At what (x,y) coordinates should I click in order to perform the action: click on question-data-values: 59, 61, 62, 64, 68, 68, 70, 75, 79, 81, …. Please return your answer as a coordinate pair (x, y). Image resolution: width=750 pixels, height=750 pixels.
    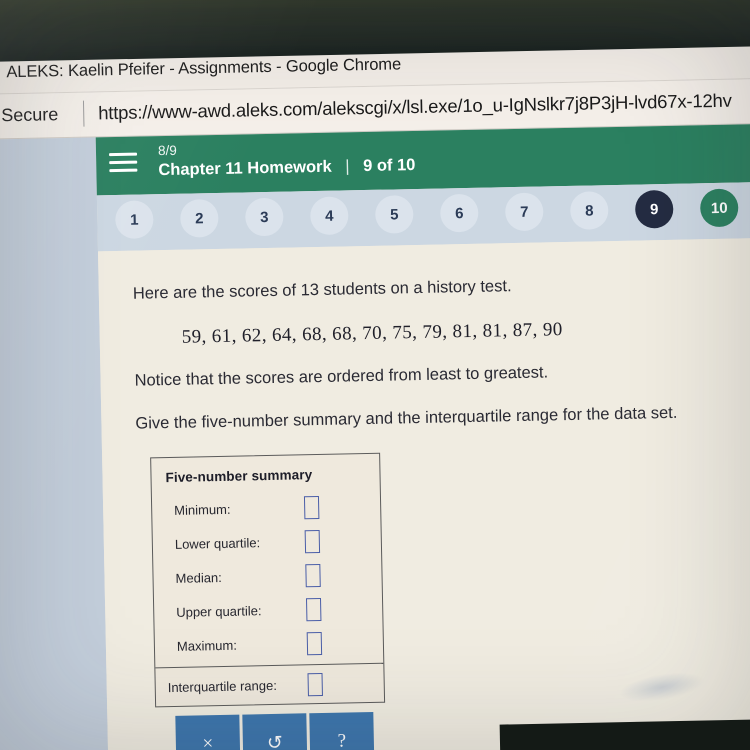
    Looking at the image, I should click on (372, 333).